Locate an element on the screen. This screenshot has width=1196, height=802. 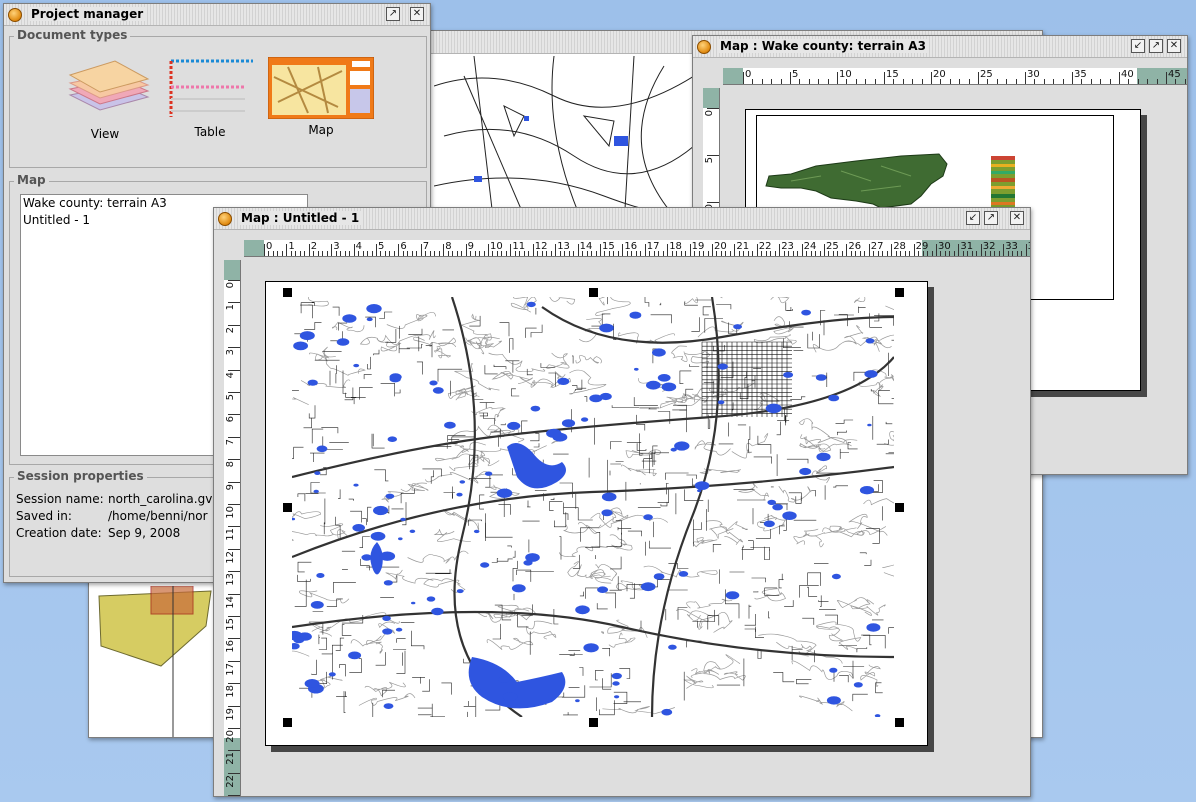
map-untitled-titlebar: Map : Untitled - 1 ↙ ↗ ✕ is located at coordinates (622, 219).